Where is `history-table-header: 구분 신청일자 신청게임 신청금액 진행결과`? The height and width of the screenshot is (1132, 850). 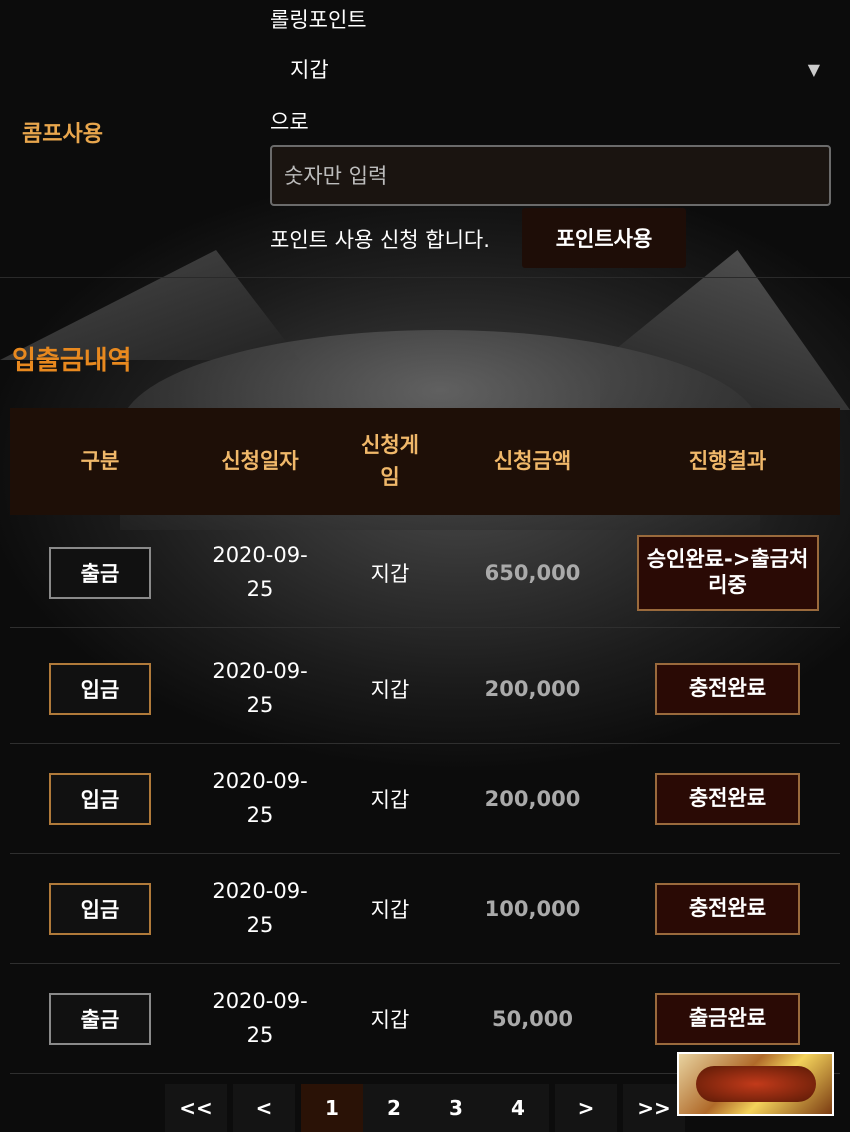
history-table-header: 구분 신청일자 신청게임 신청금액 진행결과 is located at coordinates (425, 461).